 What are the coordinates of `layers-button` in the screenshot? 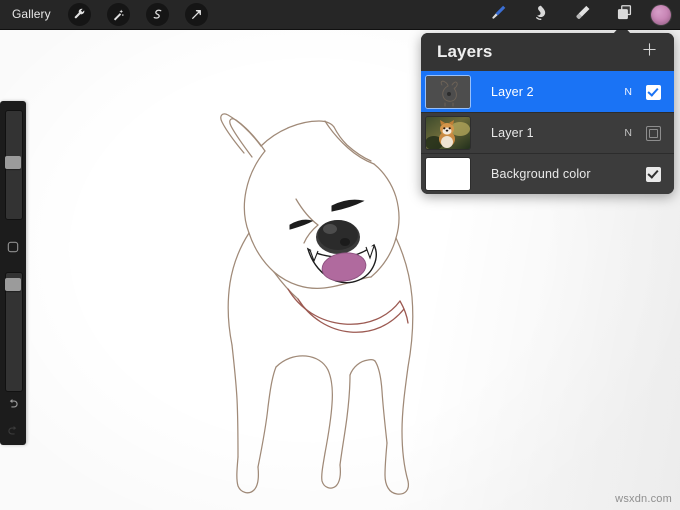 It's located at (624, 14).